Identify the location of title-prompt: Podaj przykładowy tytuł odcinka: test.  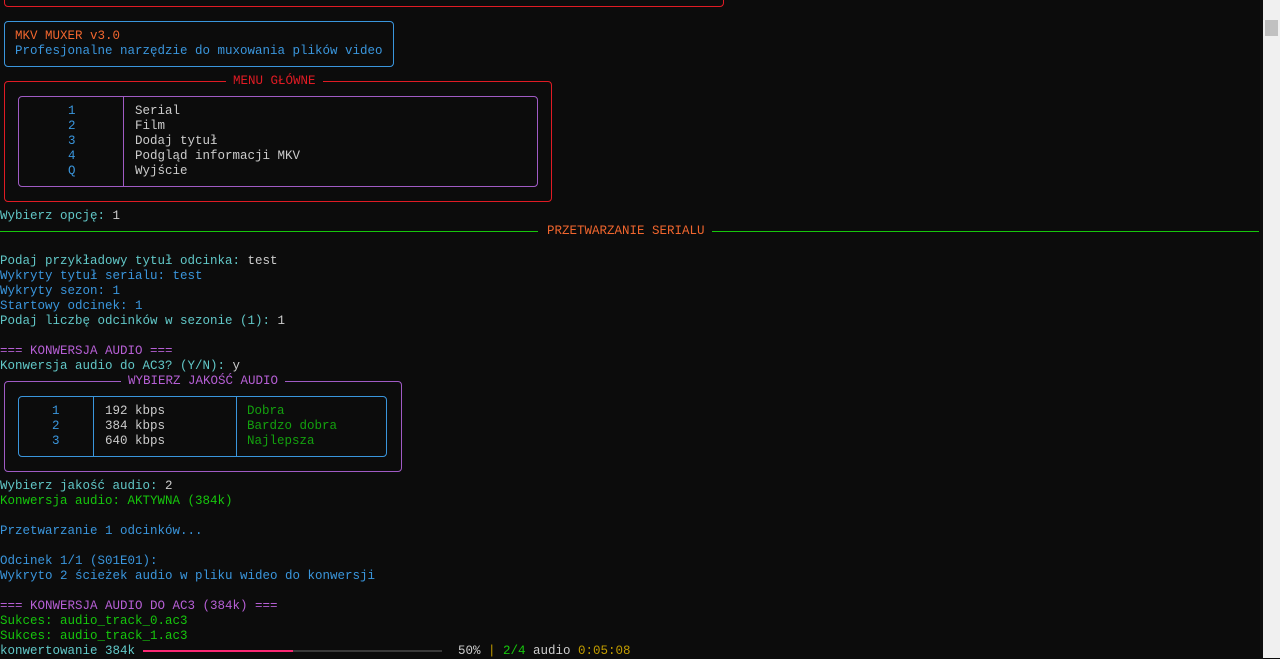
(139, 261).